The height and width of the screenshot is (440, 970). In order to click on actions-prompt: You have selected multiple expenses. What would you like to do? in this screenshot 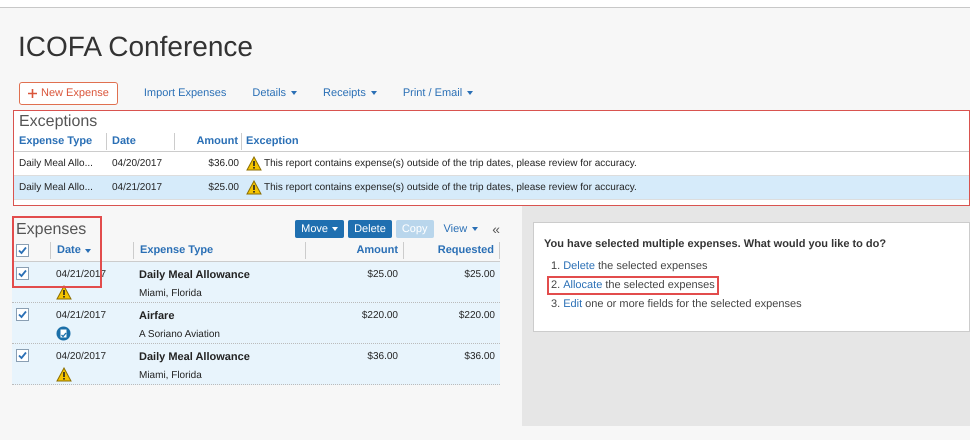, I will do `click(716, 244)`.